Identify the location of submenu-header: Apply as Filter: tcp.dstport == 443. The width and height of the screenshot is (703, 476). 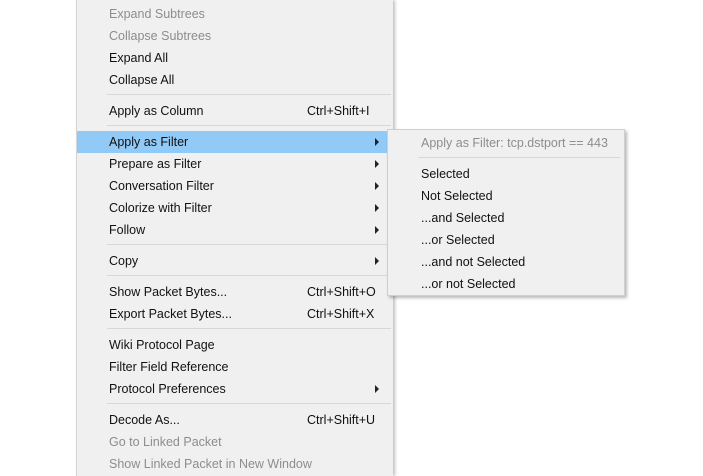
(506, 143).